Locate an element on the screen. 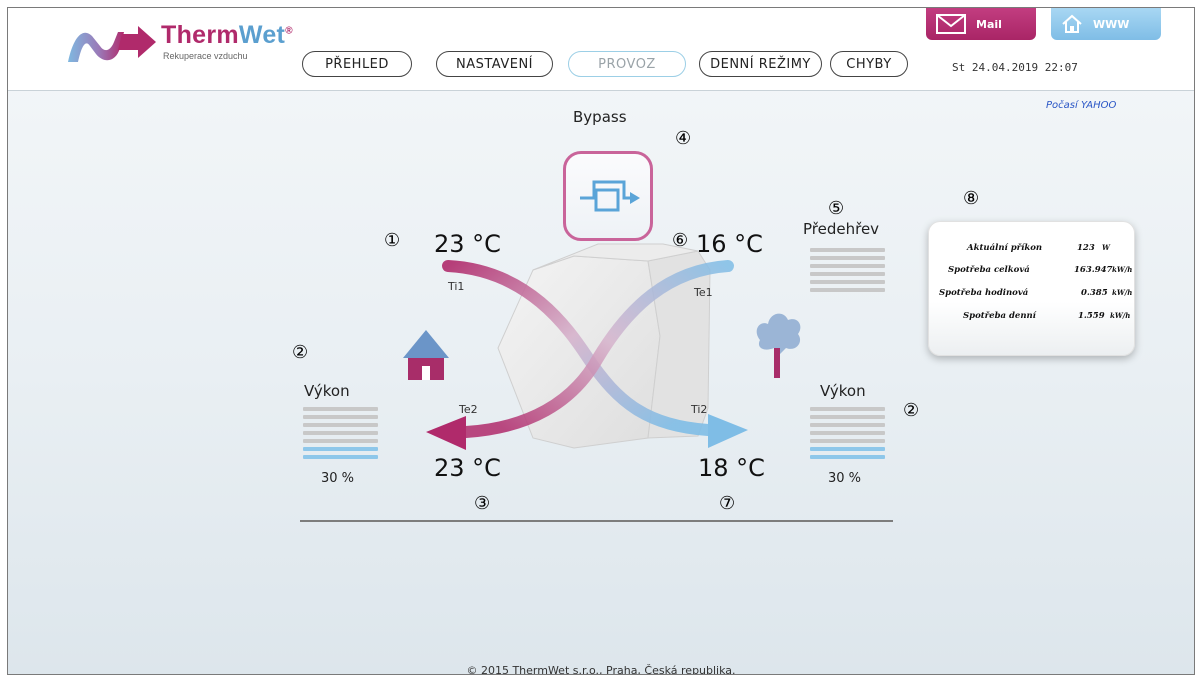 Image resolution: width=1198 pixels, height=677 pixels. right-fan-bars is located at coordinates (847, 435).